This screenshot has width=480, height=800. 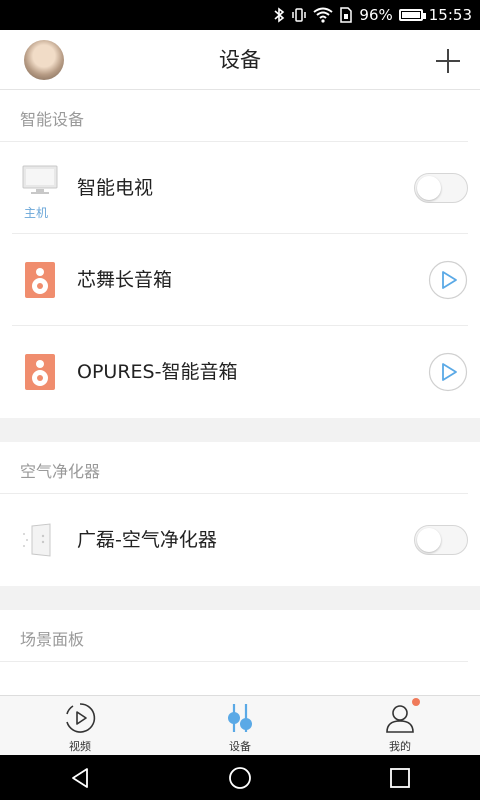 I want to click on system-nav-bar, so click(x=240, y=777).